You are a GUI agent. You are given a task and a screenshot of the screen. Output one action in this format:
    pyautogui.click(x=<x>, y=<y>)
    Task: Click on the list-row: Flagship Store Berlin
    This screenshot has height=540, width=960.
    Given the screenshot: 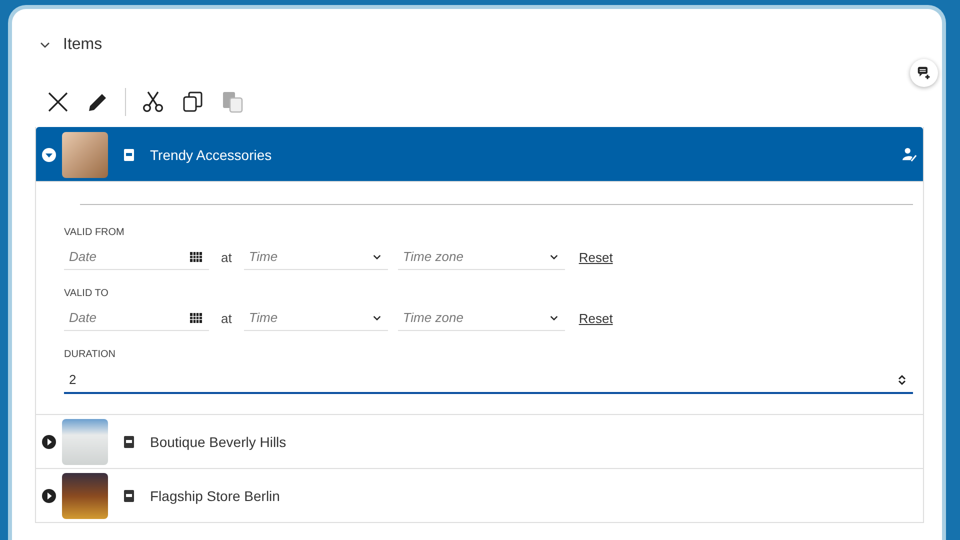 What is the action you would take?
    pyautogui.click(x=479, y=495)
    